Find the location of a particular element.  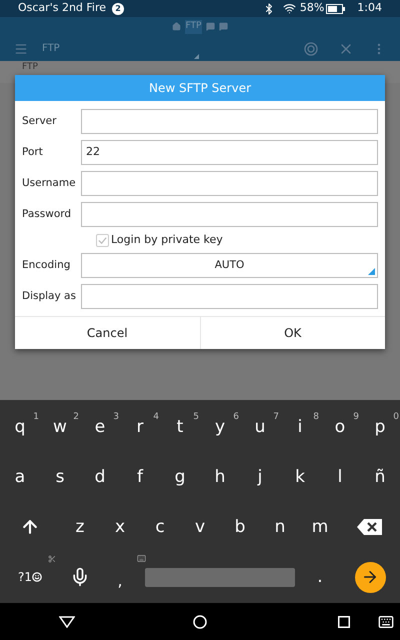

arrow-icon is located at coordinates (370, 577).